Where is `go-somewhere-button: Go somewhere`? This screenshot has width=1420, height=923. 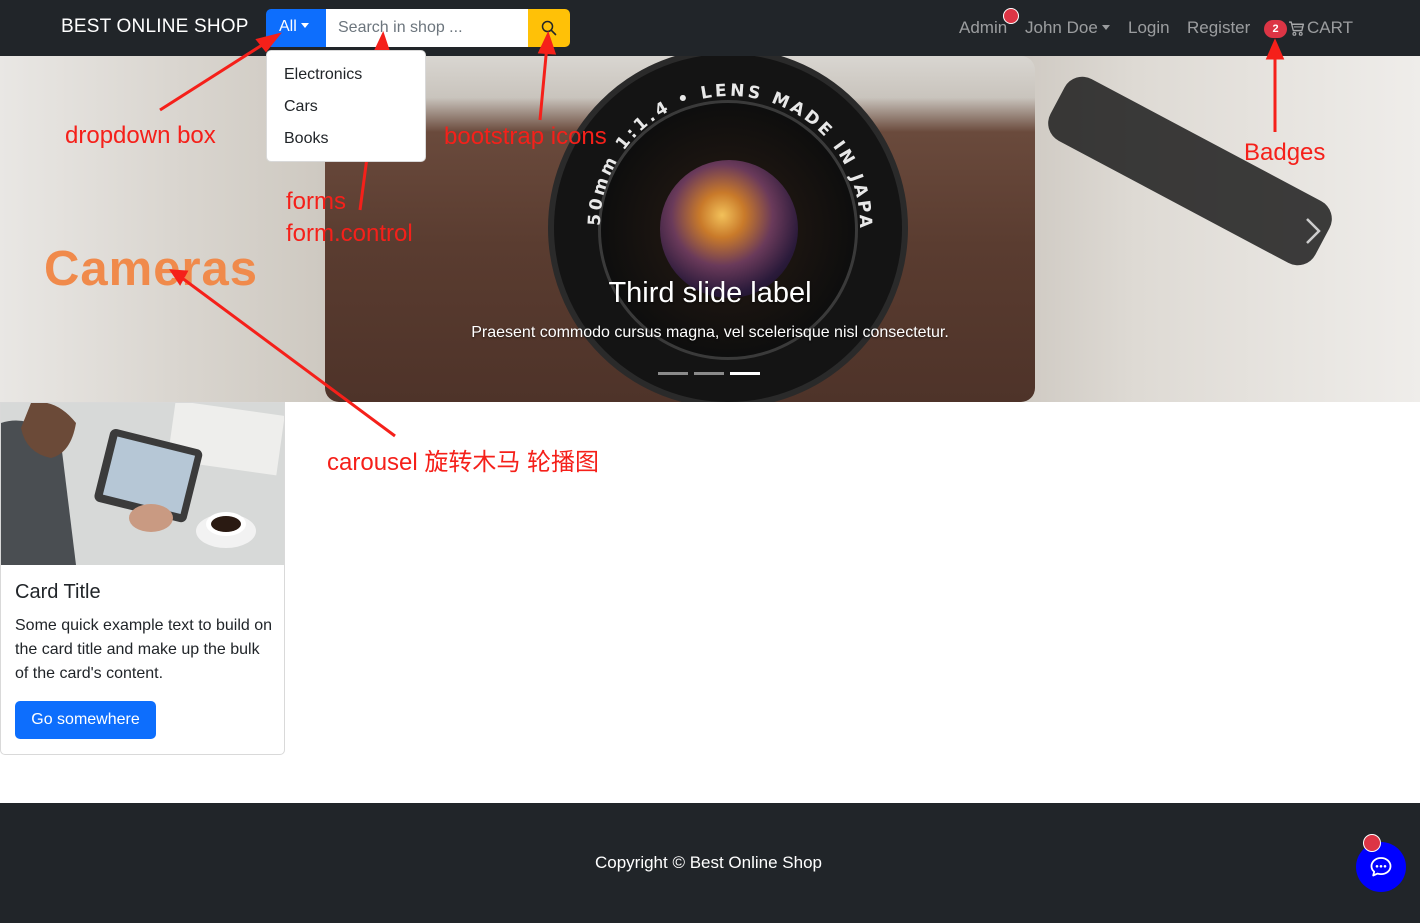
go-somewhere-button: Go somewhere is located at coordinates (85, 720).